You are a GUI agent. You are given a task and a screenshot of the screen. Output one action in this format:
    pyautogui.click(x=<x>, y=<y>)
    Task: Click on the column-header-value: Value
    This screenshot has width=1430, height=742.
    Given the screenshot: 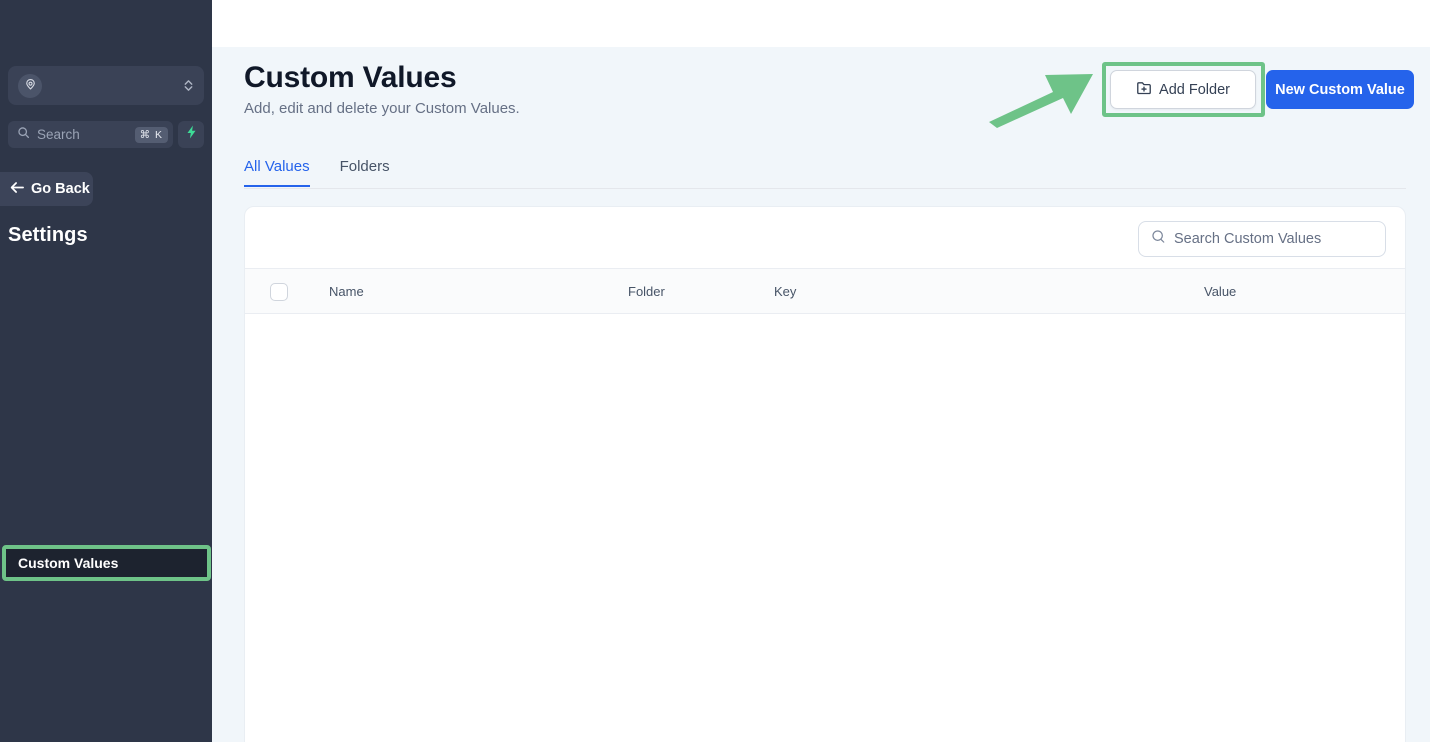 What is the action you would take?
    pyautogui.click(x=1220, y=291)
    